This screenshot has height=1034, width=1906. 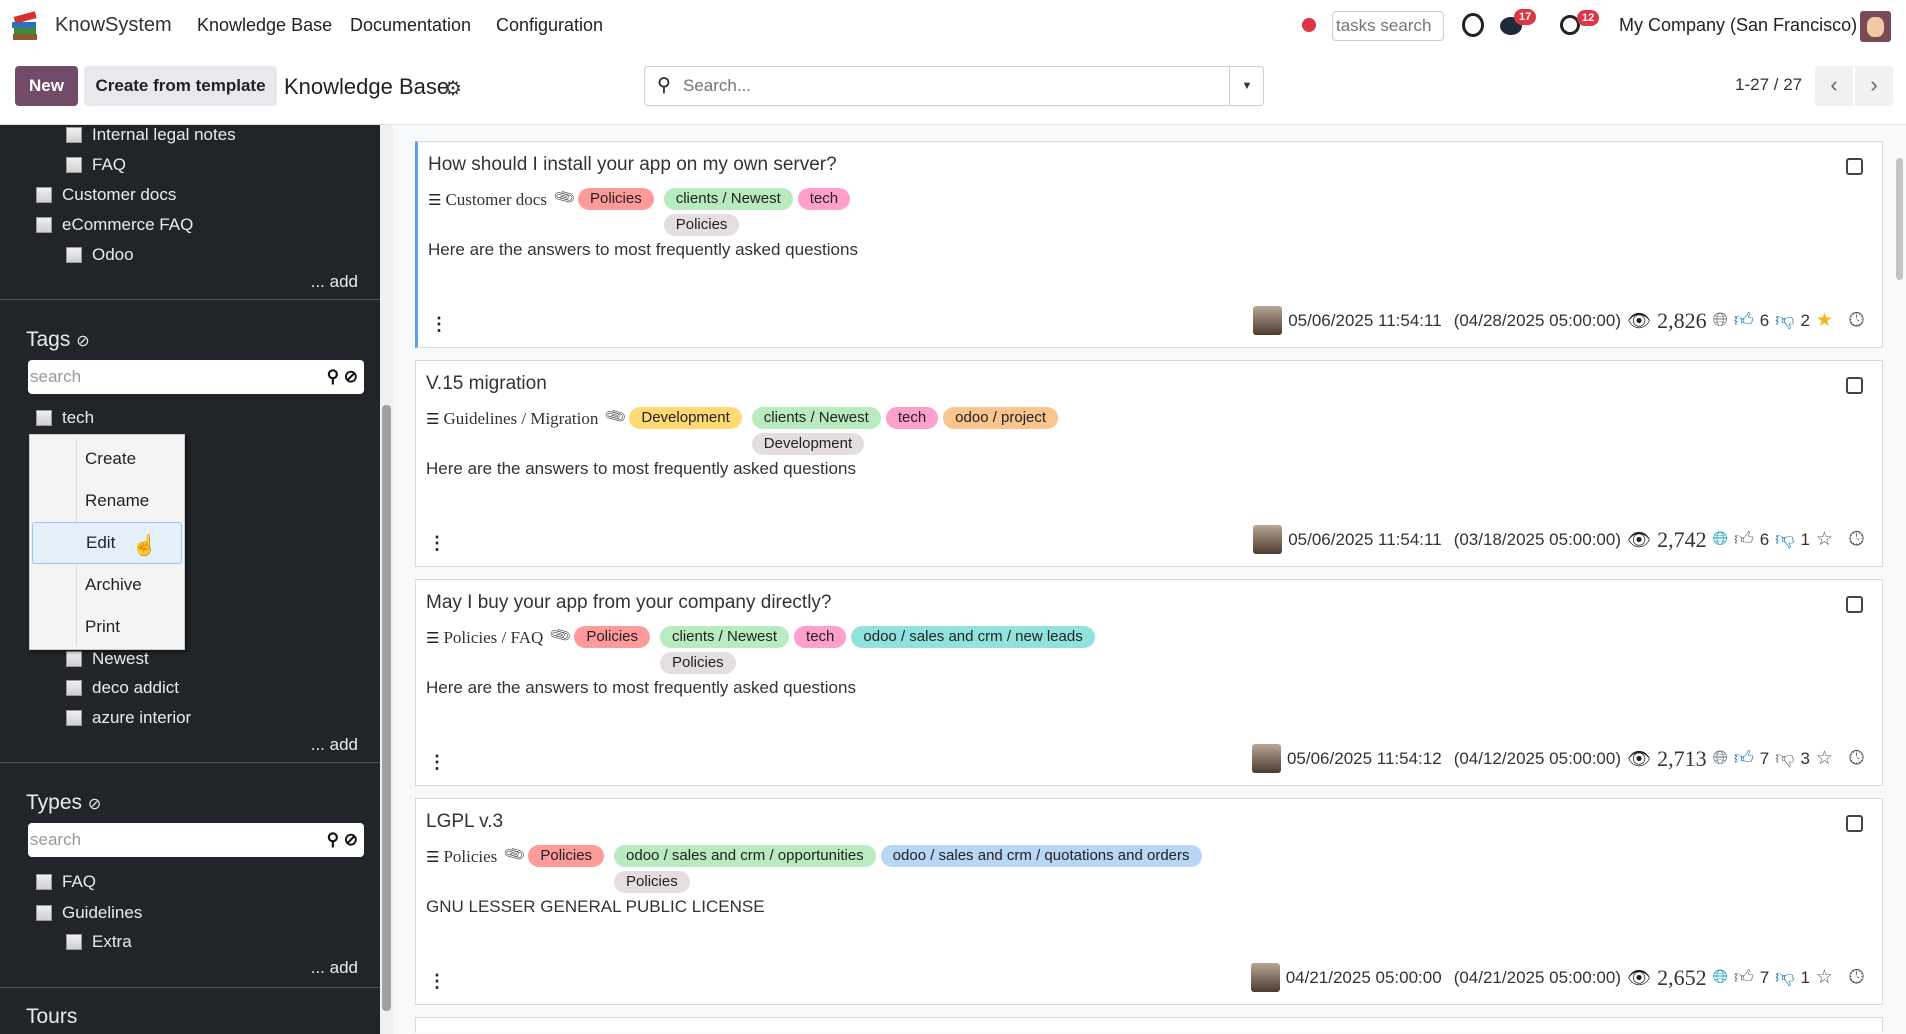 I want to click on filter-item: eCommerce FAQ, so click(x=114, y=225).